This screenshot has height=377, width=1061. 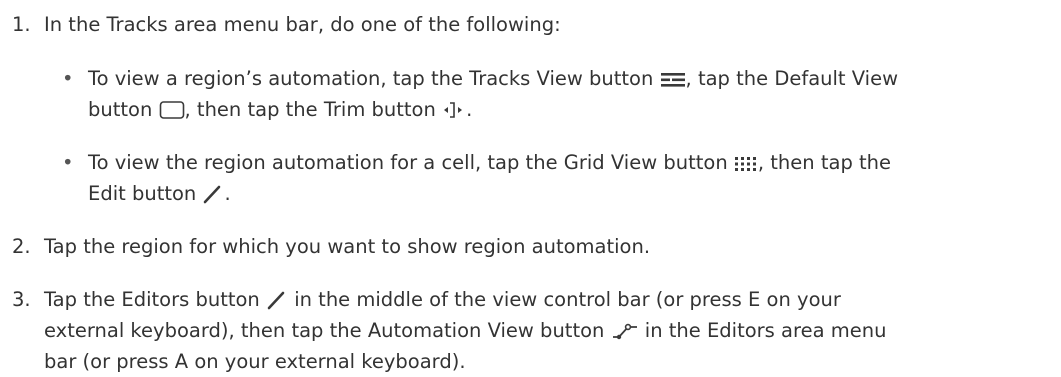 I want to click on trim-icon, so click(x=454, y=110).